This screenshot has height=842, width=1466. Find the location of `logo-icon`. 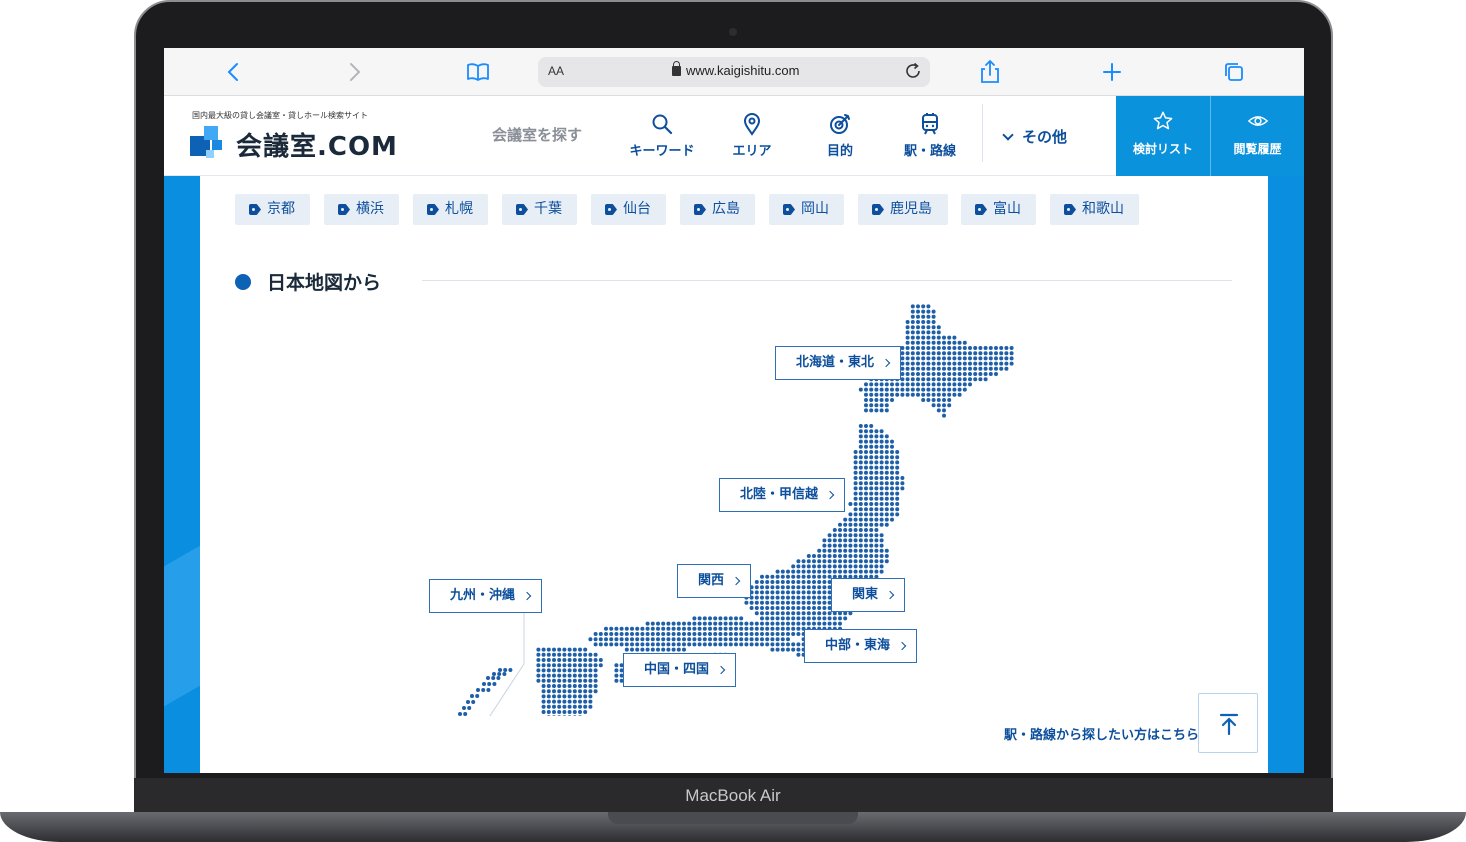

logo-icon is located at coordinates (208, 142).